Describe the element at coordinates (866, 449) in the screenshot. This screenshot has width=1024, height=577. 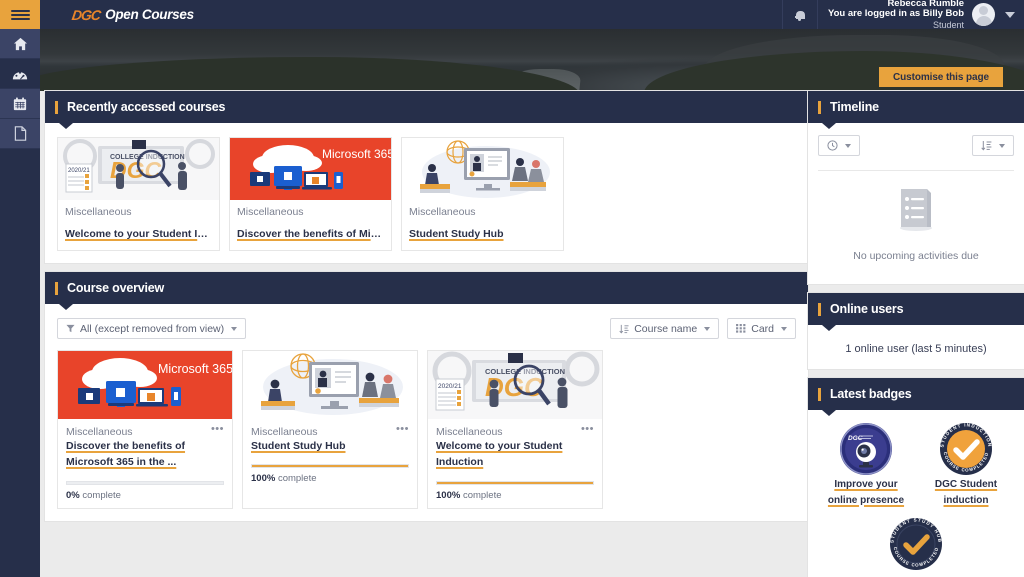
I see `badge-webcam-icon: DGC` at that location.